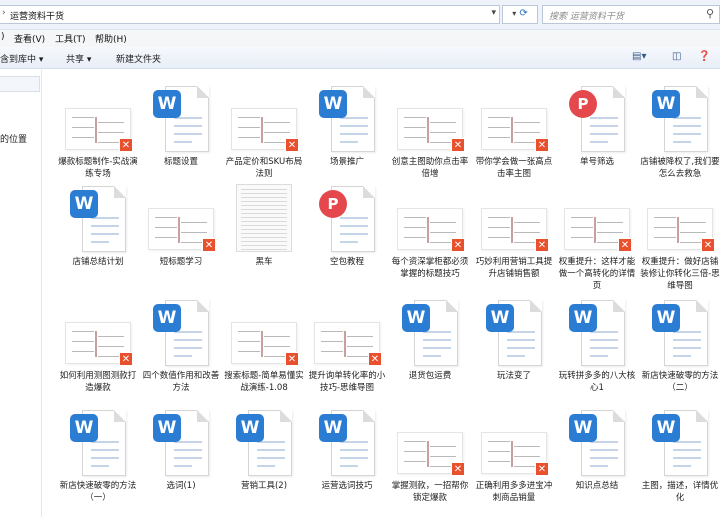  What do you see at coordinates (98, 492) in the screenshot?
I see `file-name-label: 新店快速破零的方法（一）` at bounding box center [98, 492].